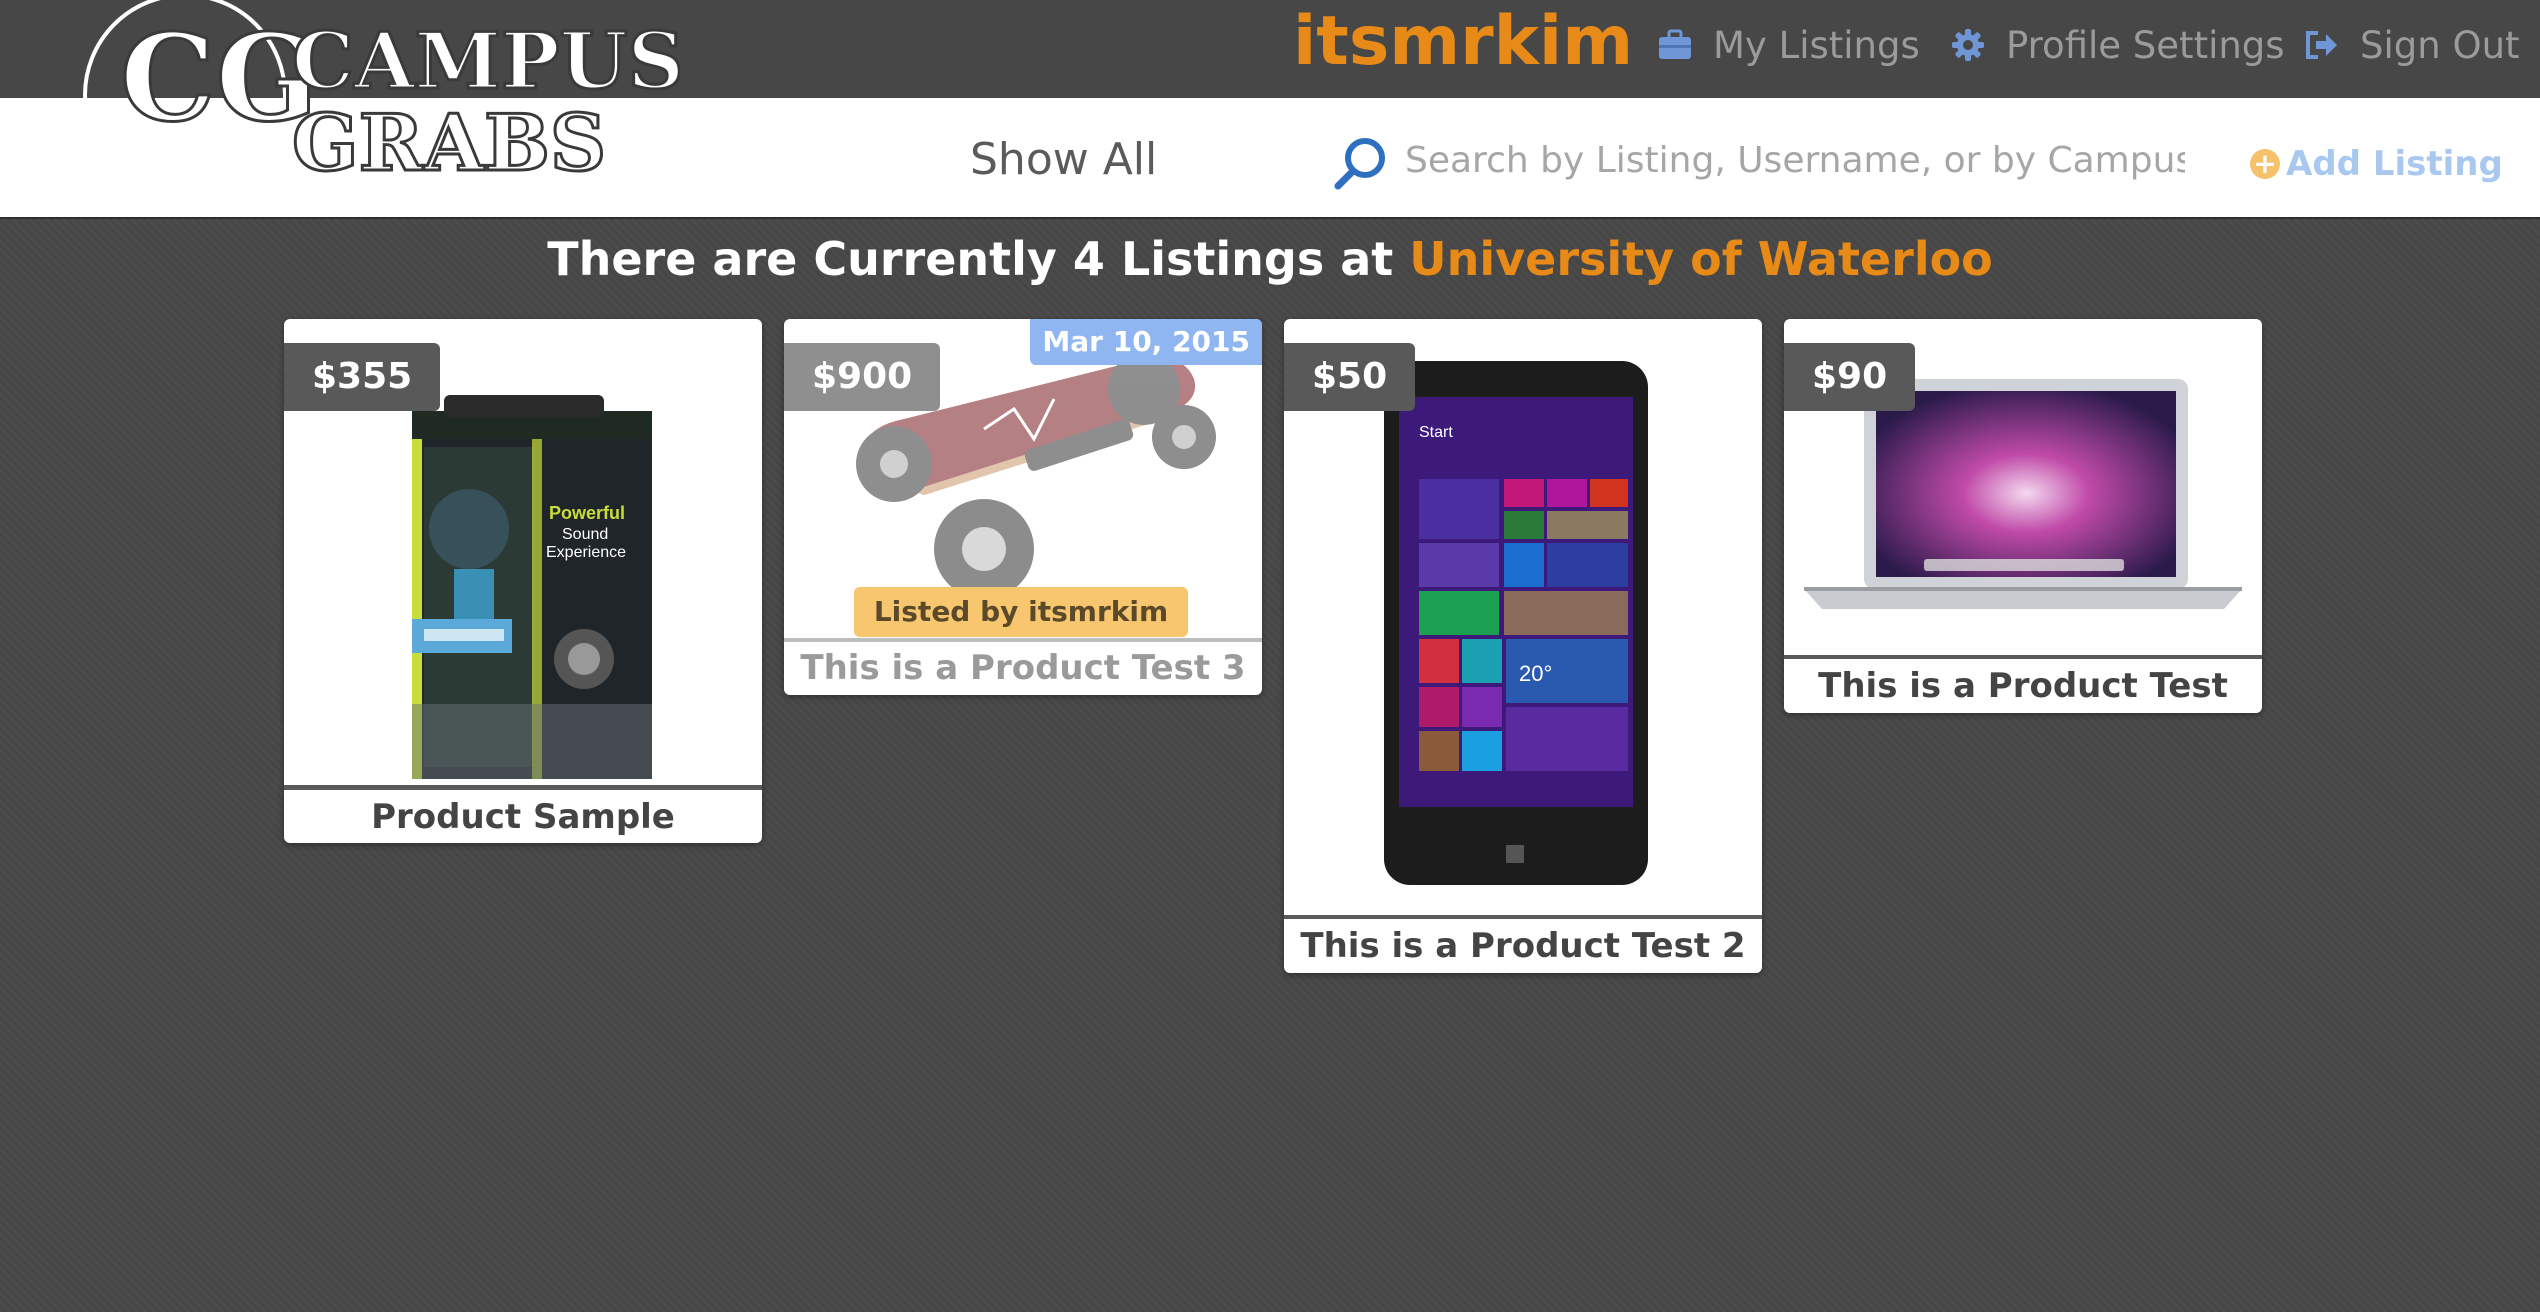 Image resolution: width=2540 pixels, height=1312 pixels. I want to click on price-tag: $355, so click(362, 377).